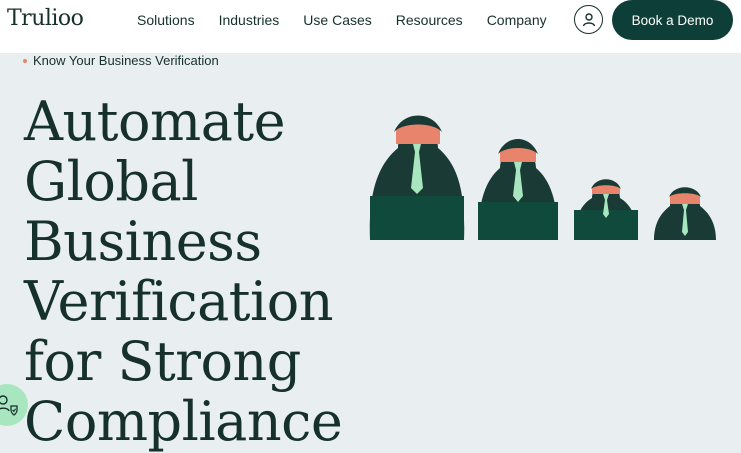 This screenshot has height=453, width=741. I want to click on hero-line-1: Automate, so click(155, 121).